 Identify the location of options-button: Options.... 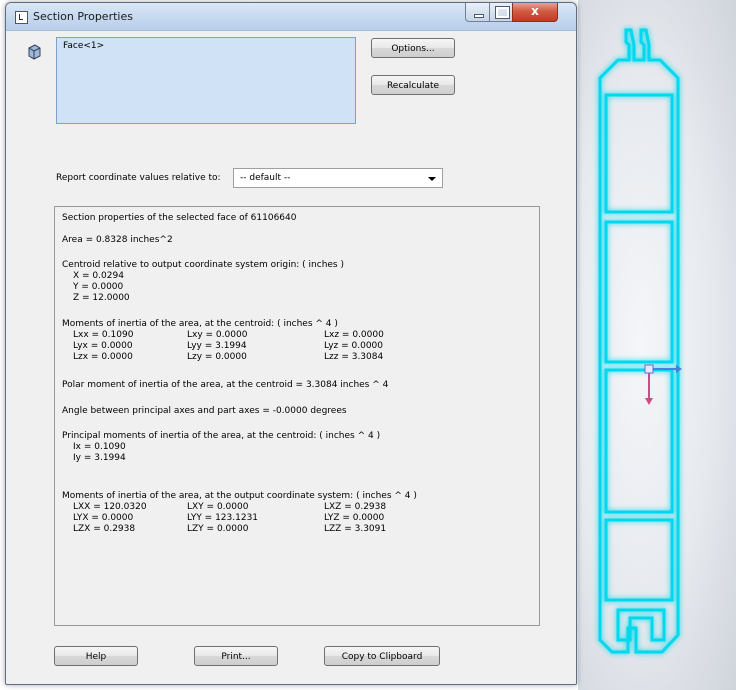
(413, 48).